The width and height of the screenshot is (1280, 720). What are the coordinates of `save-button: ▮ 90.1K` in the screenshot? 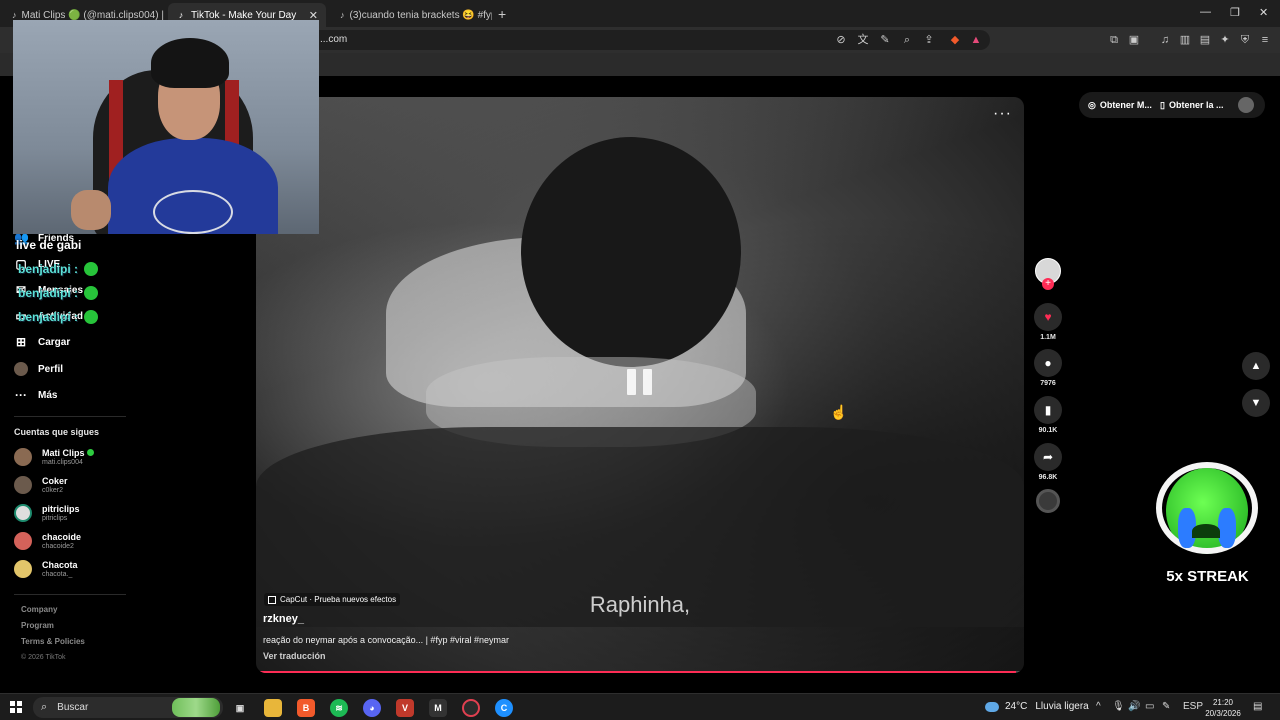 It's located at (1048, 415).